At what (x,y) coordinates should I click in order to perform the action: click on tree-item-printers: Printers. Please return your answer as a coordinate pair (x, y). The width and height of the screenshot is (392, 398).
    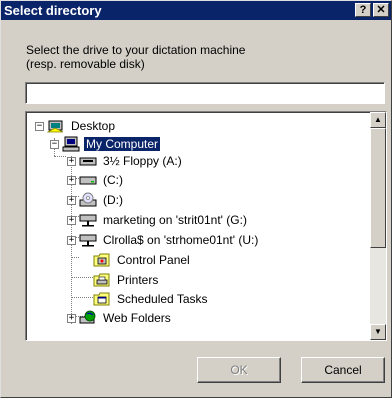
    Looking at the image, I should click on (126, 280).